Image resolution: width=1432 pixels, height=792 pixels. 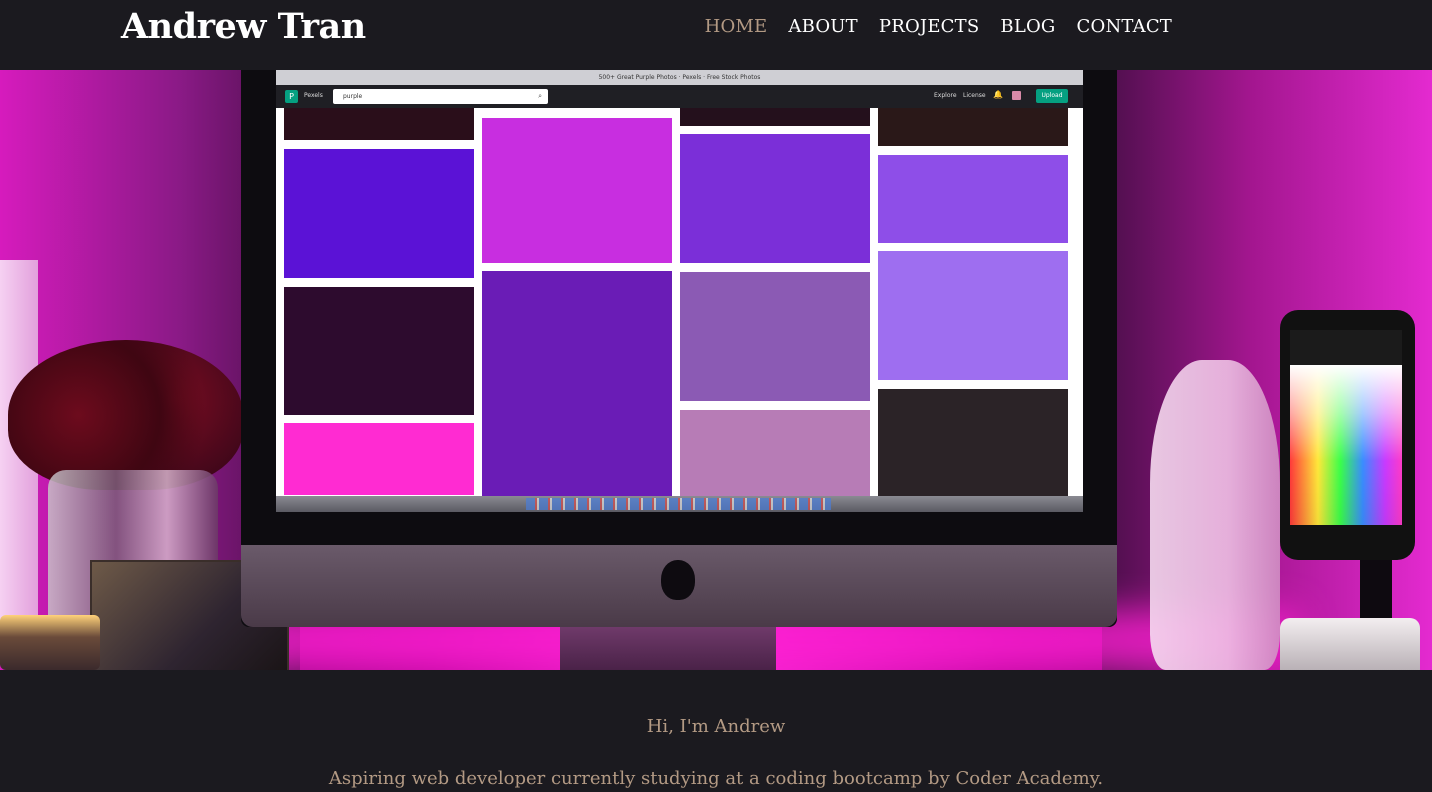 What do you see at coordinates (668, 648) in the screenshot?
I see `monitor-stand` at bounding box center [668, 648].